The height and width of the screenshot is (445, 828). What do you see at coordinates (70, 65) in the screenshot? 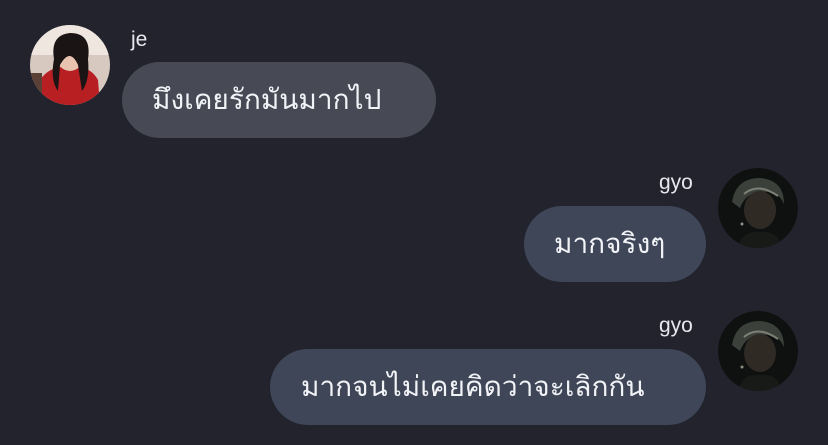
I see `avatar-je` at bounding box center [70, 65].